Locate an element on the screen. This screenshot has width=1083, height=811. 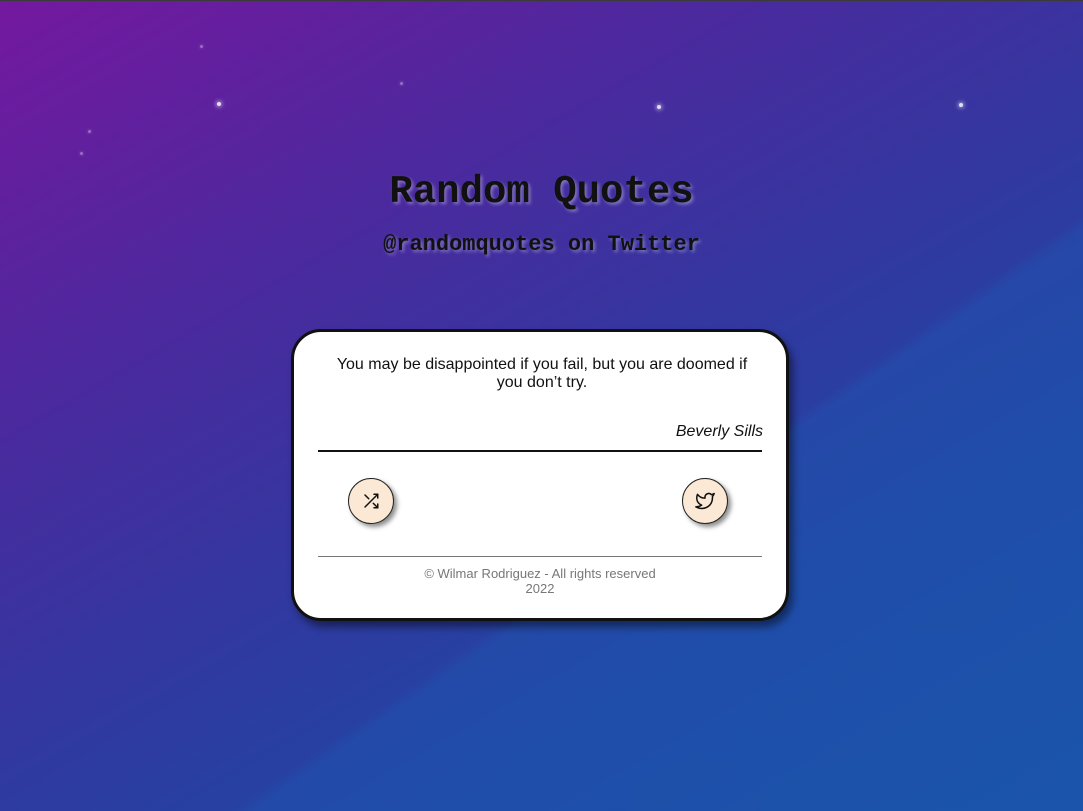
footer-year: 2022 is located at coordinates (540, 588).